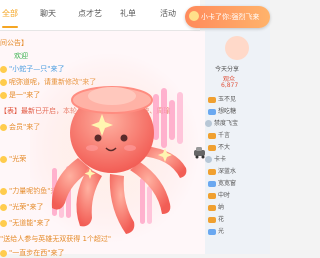 The image size is (320, 258). Describe the element at coordinates (230, 85) in the screenshot. I see `viewer-count: 6,877` at that location.